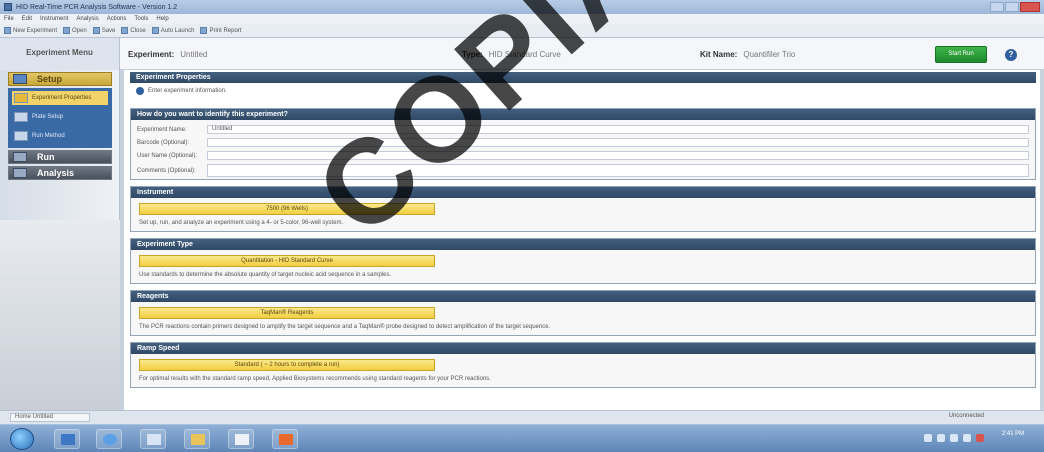 The width and height of the screenshot is (1044, 452). What do you see at coordinates (162, 129) in the screenshot?
I see `experiment-name-label: Experiment Name:` at bounding box center [162, 129].